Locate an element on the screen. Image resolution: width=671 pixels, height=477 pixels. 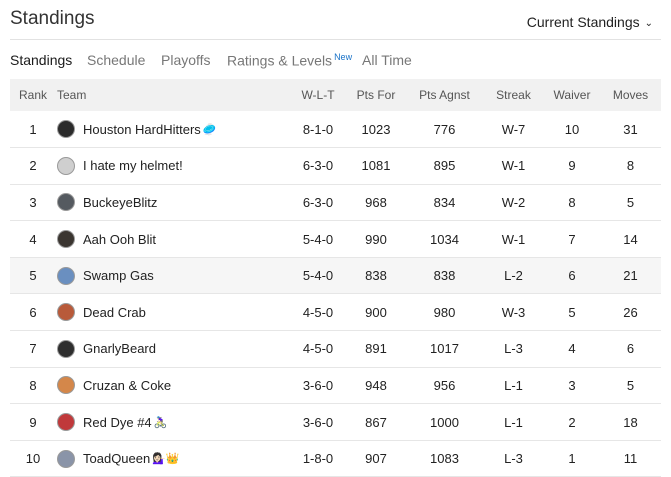
moves-cell: 14 is located at coordinates (630, 239).